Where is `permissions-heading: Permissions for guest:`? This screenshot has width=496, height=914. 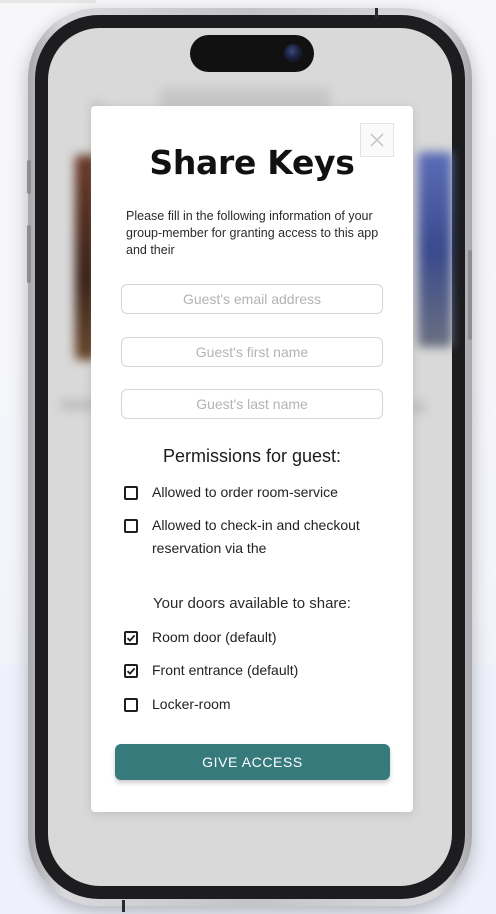
permissions-heading: Permissions for guest: is located at coordinates (252, 456).